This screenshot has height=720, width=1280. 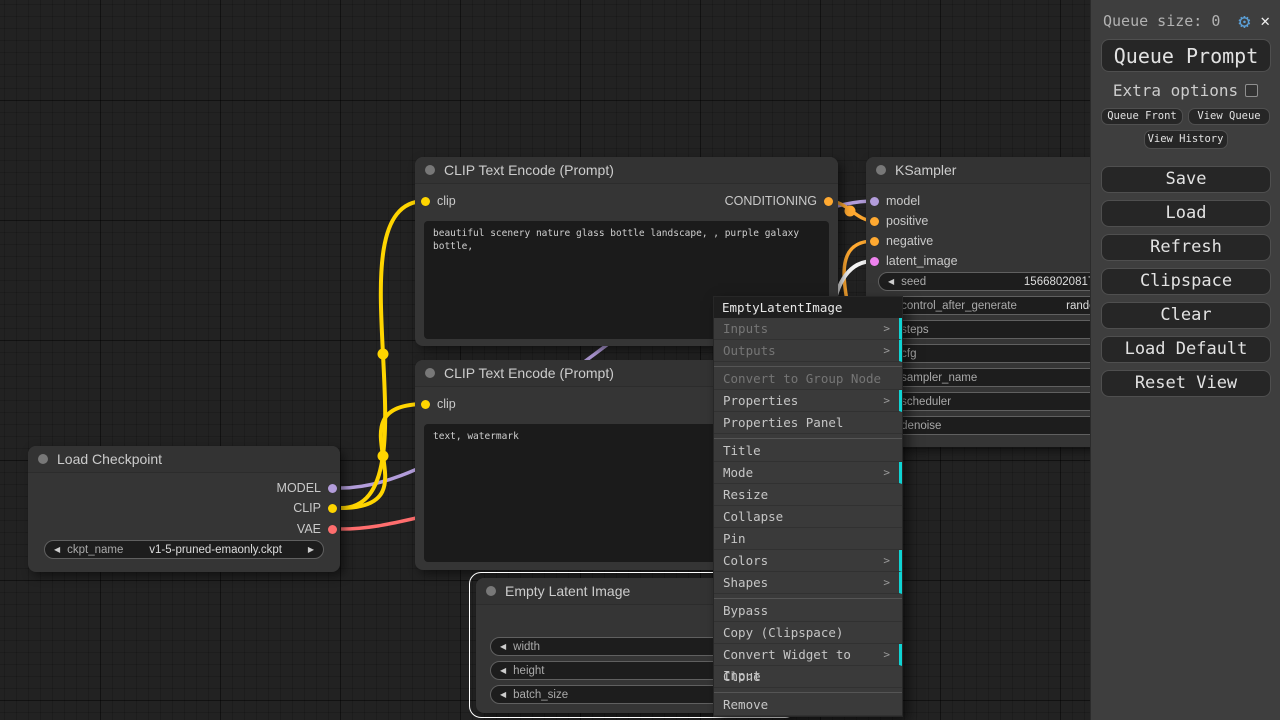 What do you see at coordinates (874, 261) in the screenshot?
I see `latent-port` at bounding box center [874, 261].